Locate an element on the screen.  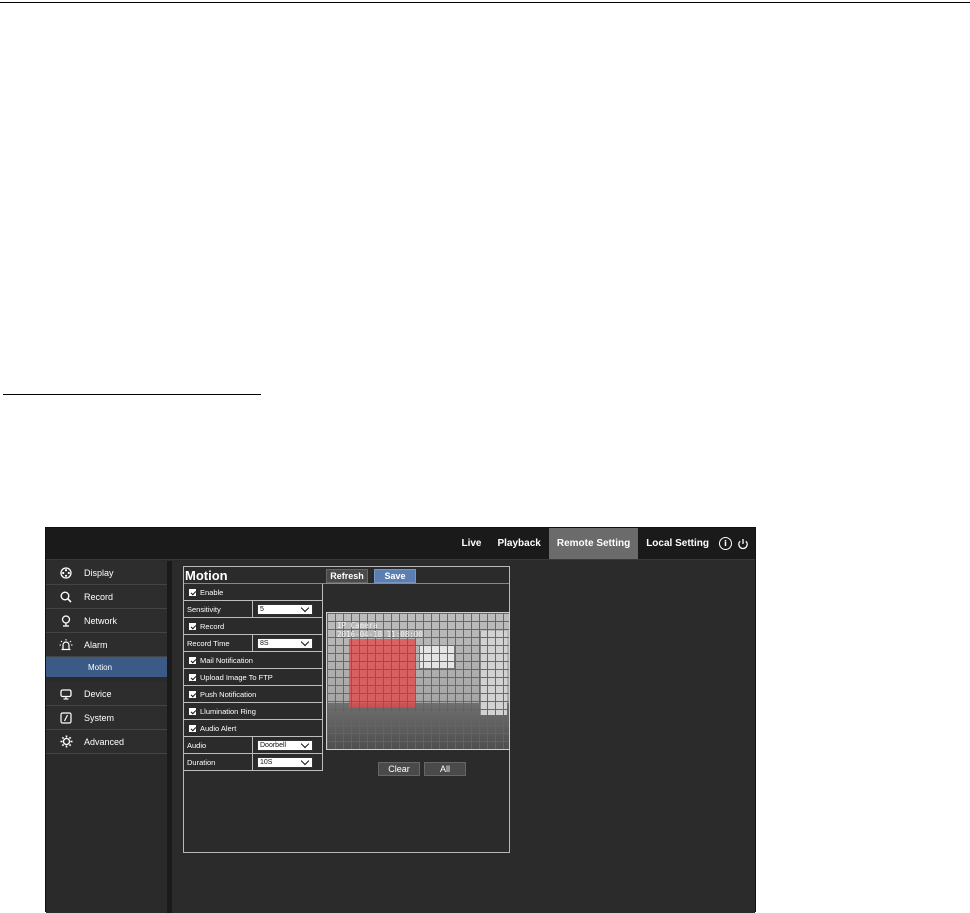
record-checkbox is located at coordinates (192, 626).